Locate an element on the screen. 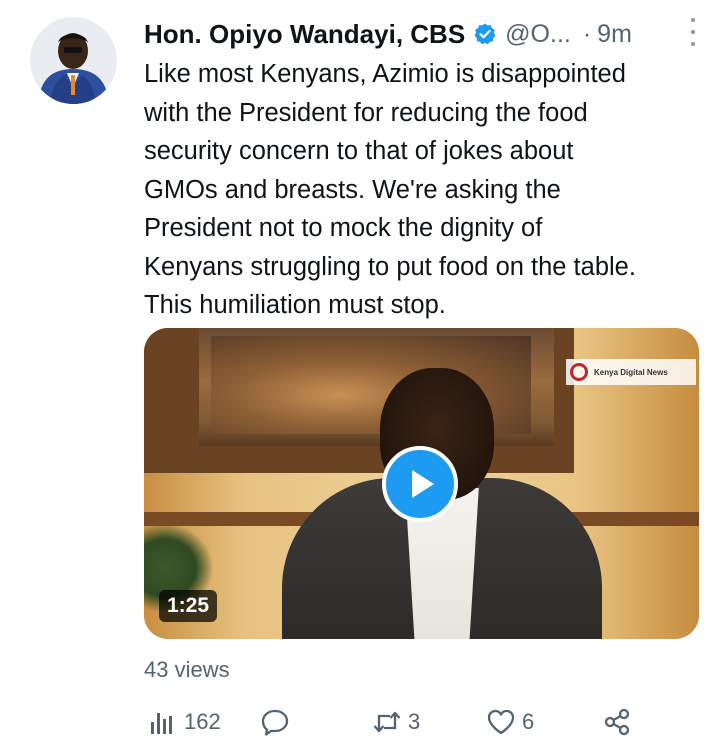 The image size is (720, 754). watermark-logo-icon is located at coordinates (579, 372).